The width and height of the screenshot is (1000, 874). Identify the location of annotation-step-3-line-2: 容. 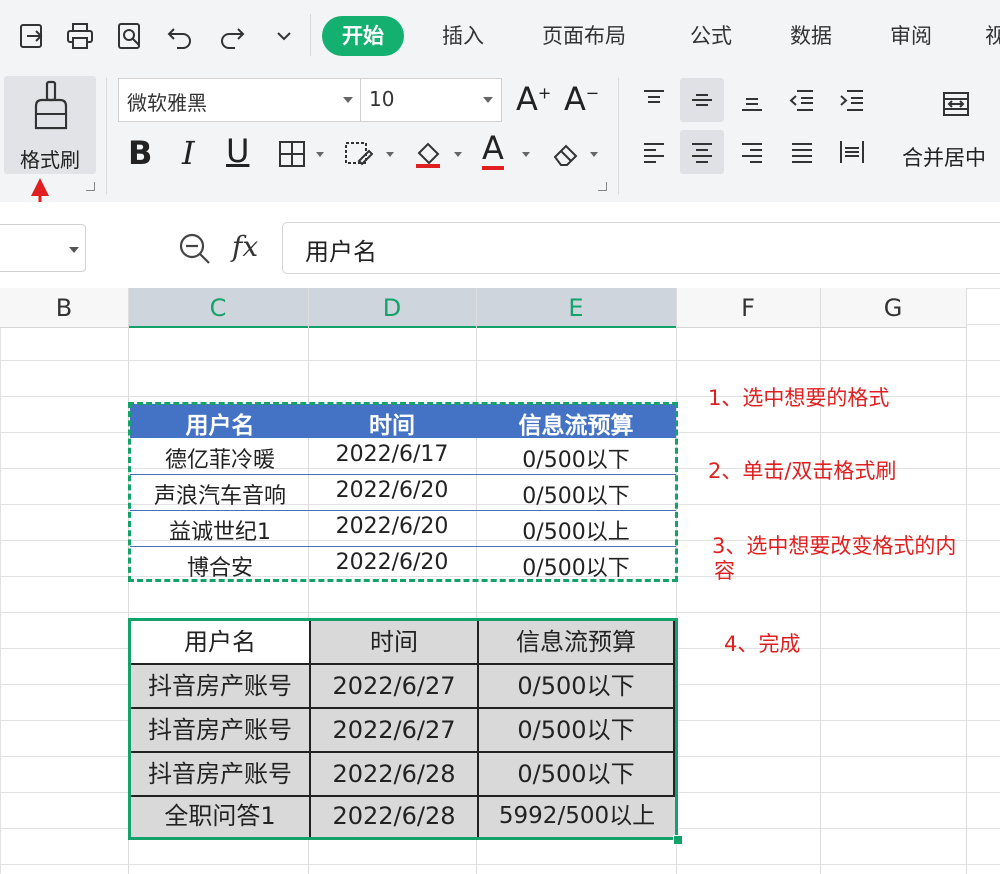
(724, 571).